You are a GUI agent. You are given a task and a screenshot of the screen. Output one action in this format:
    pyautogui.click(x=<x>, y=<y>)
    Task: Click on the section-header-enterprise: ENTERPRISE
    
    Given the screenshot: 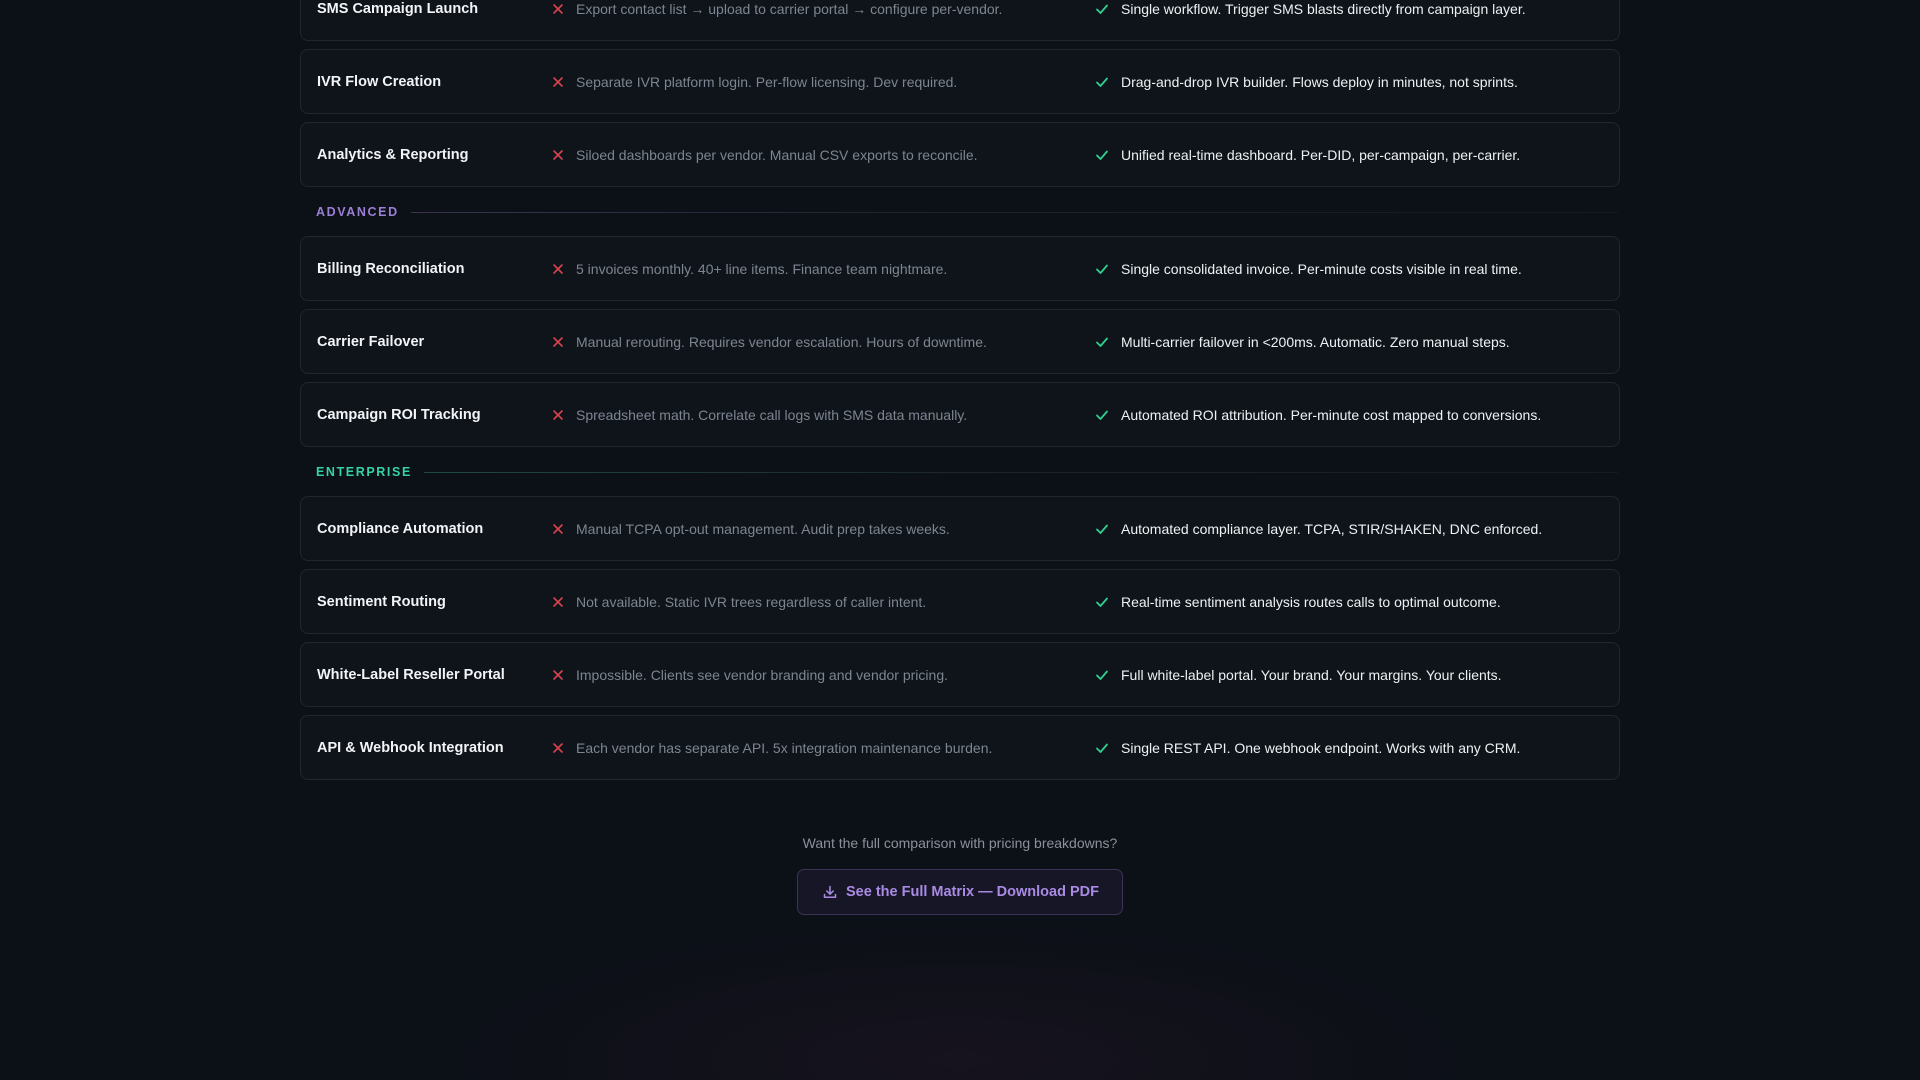 What is the action you would take?
    pyautogui.click(x=960, y=472)
    